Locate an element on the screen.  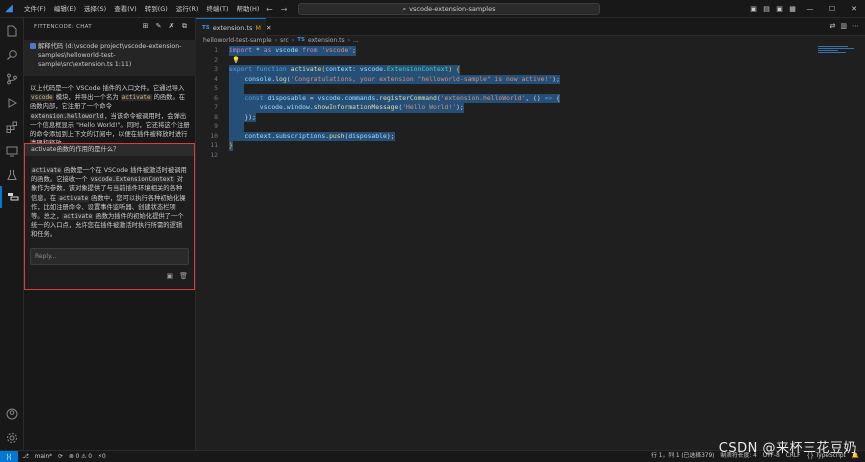
command-center-label: vscode-extension-samples is located at coordinates (452, 9).